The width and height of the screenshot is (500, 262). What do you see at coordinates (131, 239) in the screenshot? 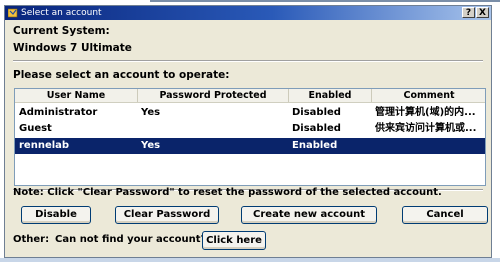
I see `find-account-question: Can not find your account?` at bounding box center [131, 239].